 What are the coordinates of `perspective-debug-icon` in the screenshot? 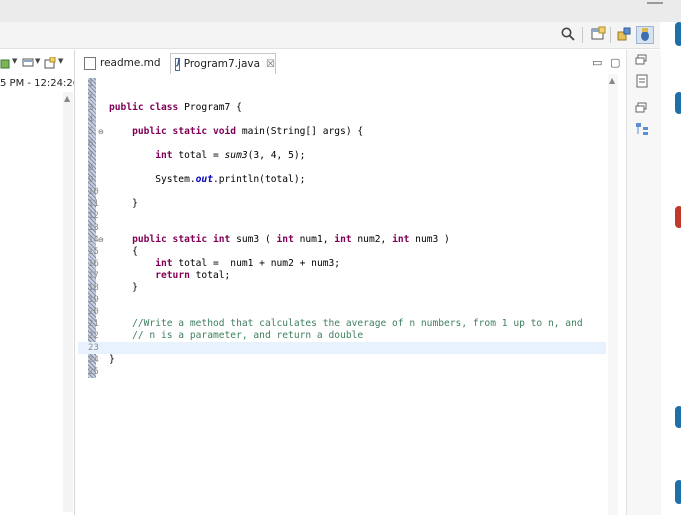 It's located at (645, 35).